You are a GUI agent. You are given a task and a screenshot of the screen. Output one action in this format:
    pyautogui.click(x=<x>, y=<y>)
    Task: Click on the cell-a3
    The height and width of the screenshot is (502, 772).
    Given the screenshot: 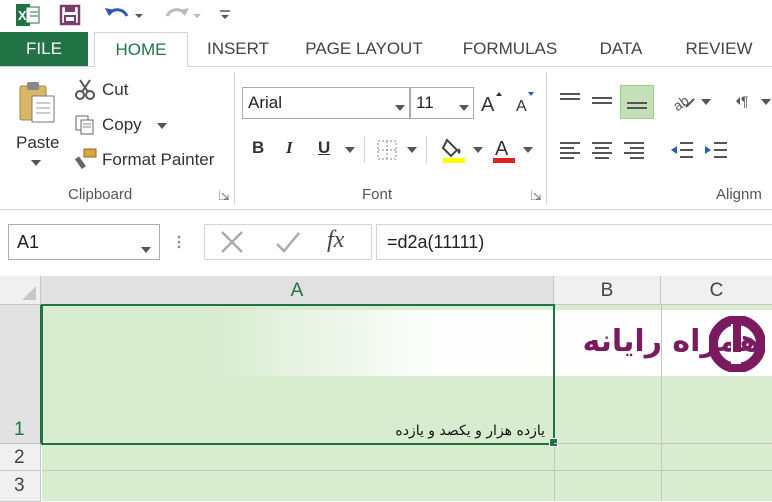 What is the action you would take?
    pyautogui.click(x=298, y=486)
    